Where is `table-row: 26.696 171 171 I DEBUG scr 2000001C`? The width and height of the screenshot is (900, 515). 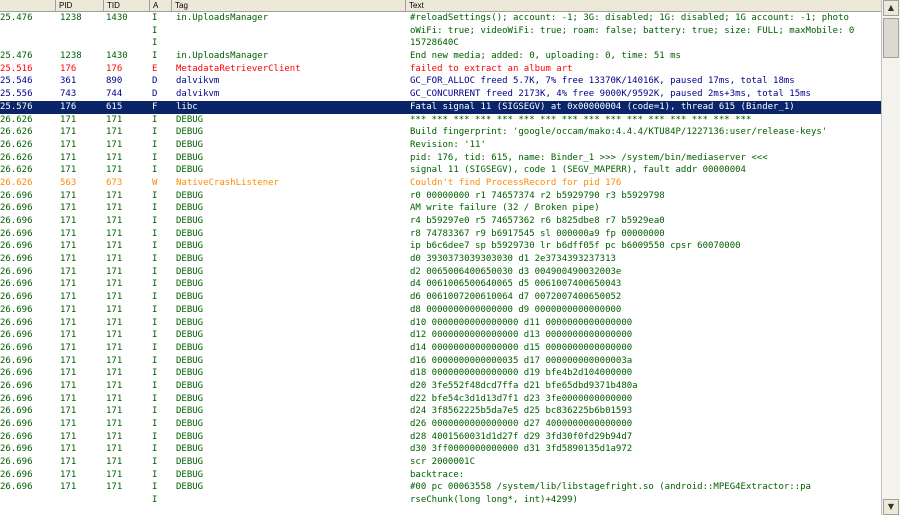
table-row: 26.696 171 171 I DEBUG scr 2000001C is located at coordinates (441, 462).